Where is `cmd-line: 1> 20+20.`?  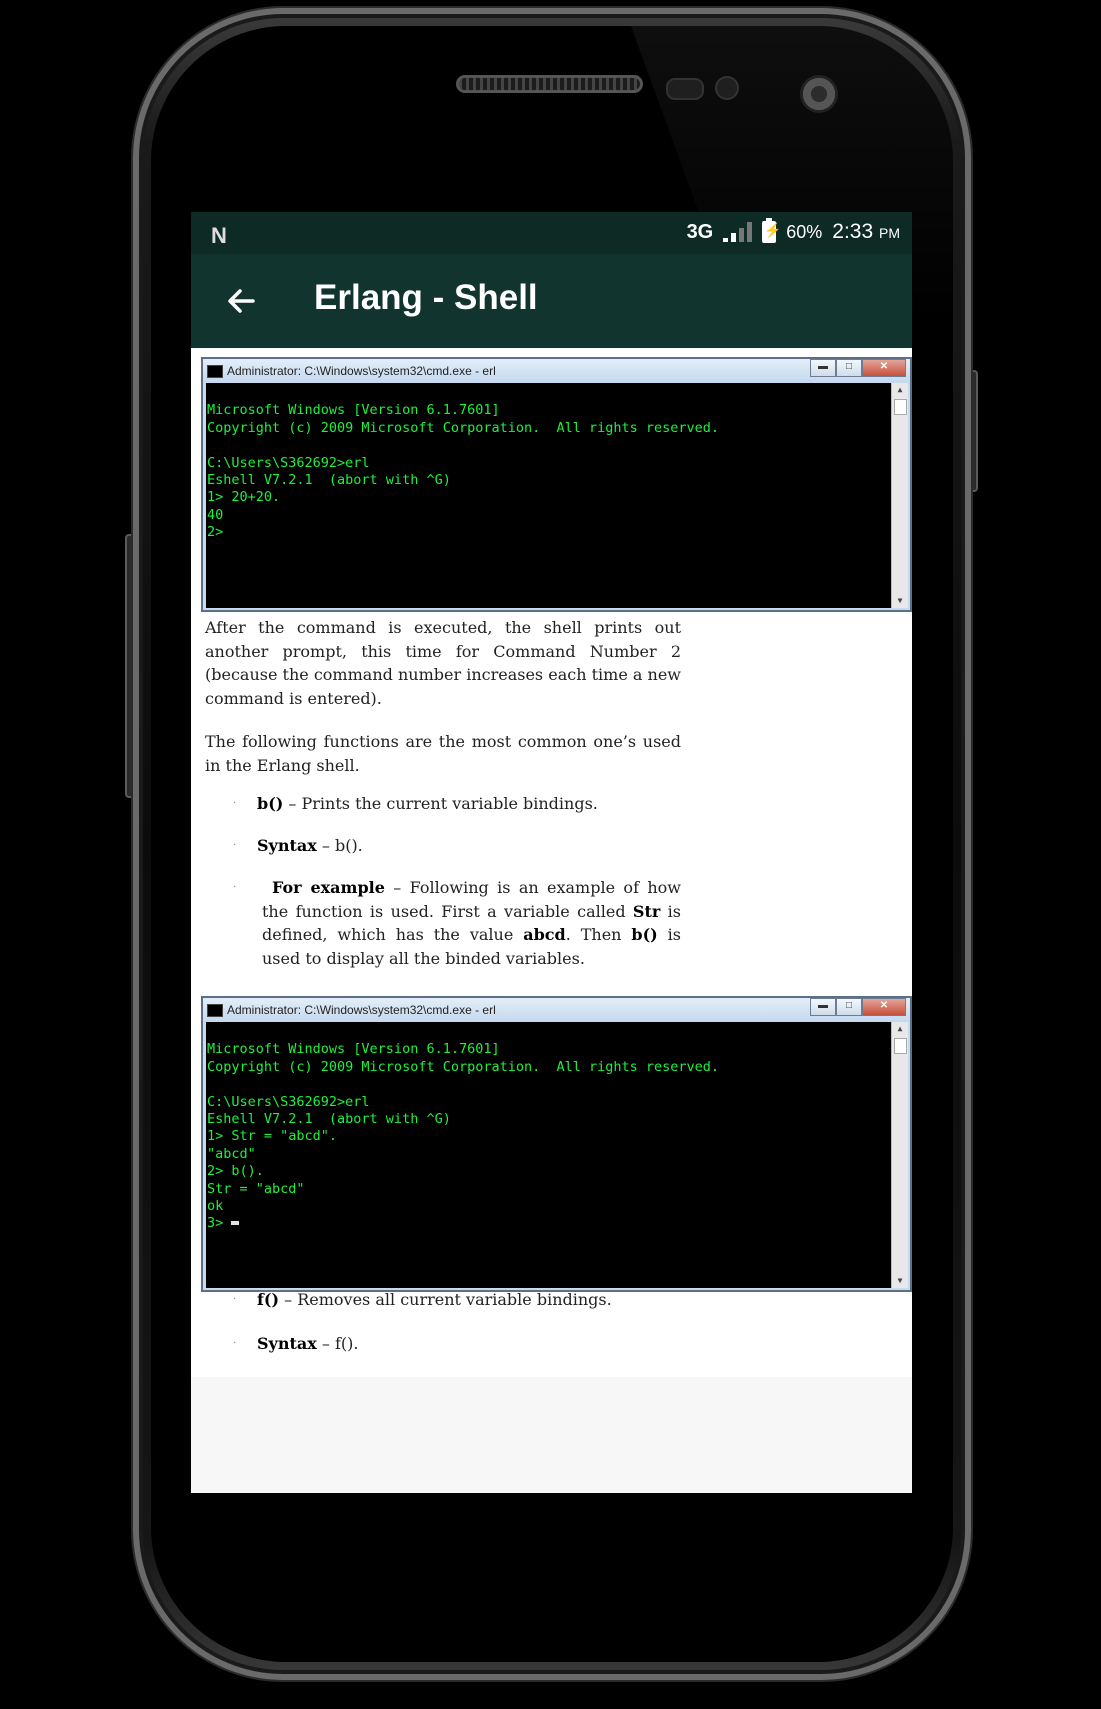
cmd-line: 1> 20+20. is located at coordinates (244, 497).